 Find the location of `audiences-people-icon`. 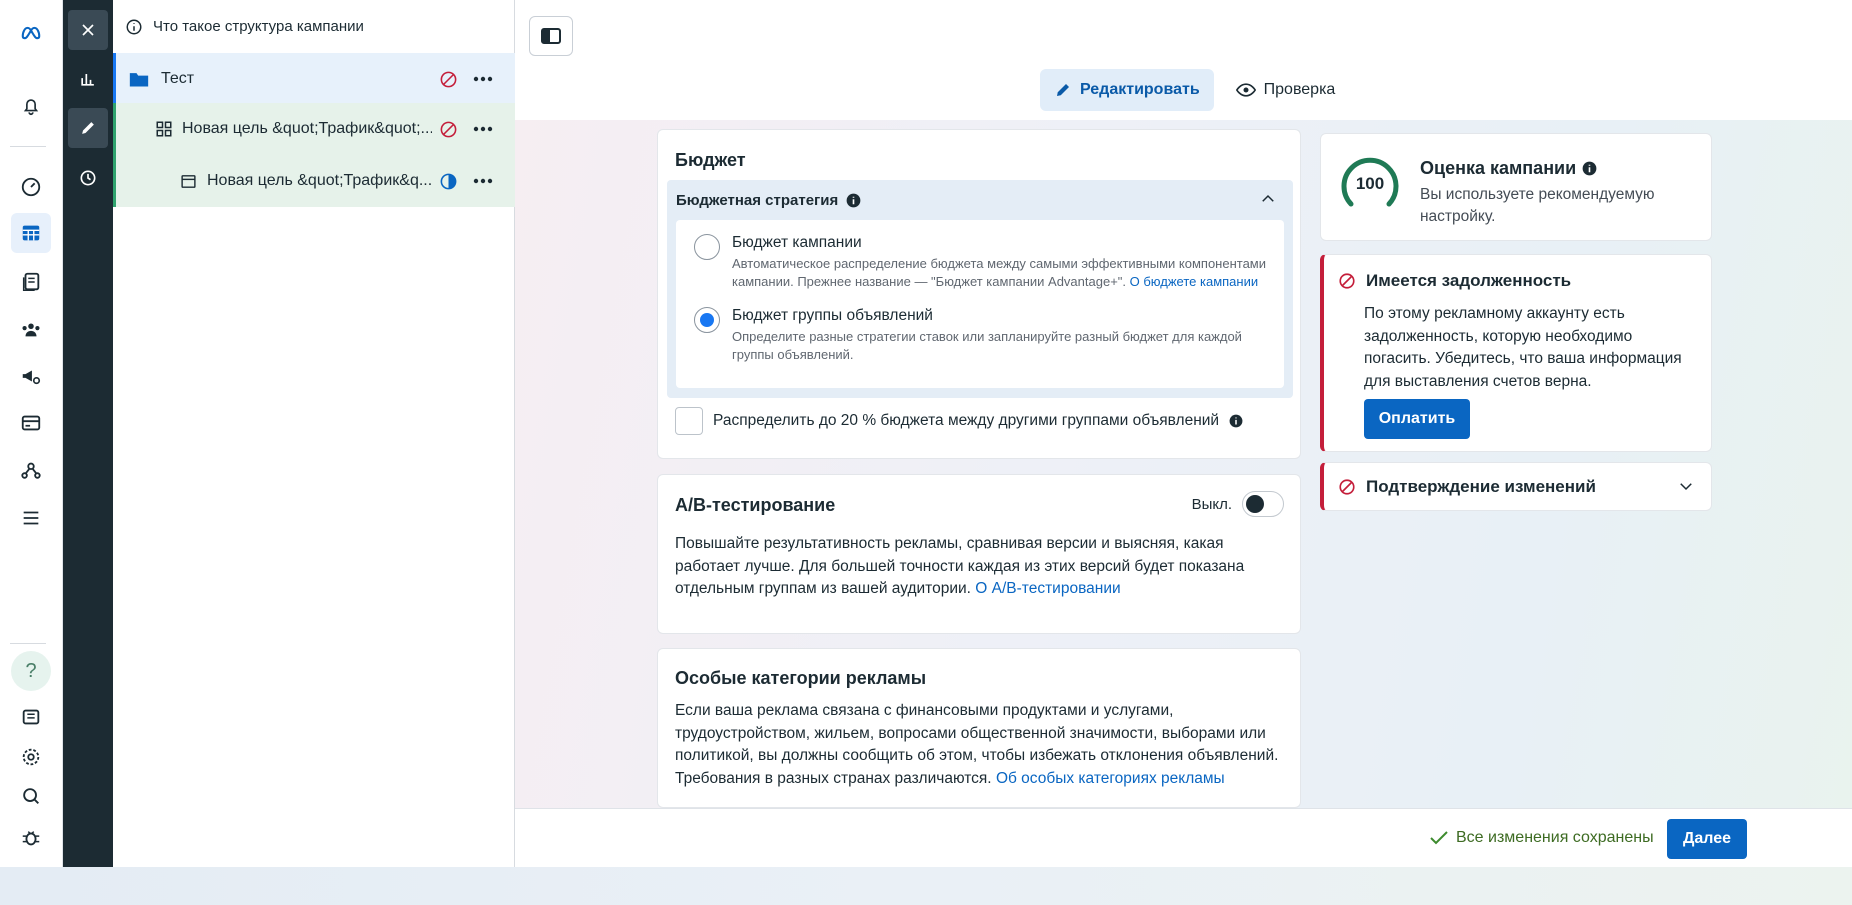

audiences-people-icon is located at coordinates (31, 329).